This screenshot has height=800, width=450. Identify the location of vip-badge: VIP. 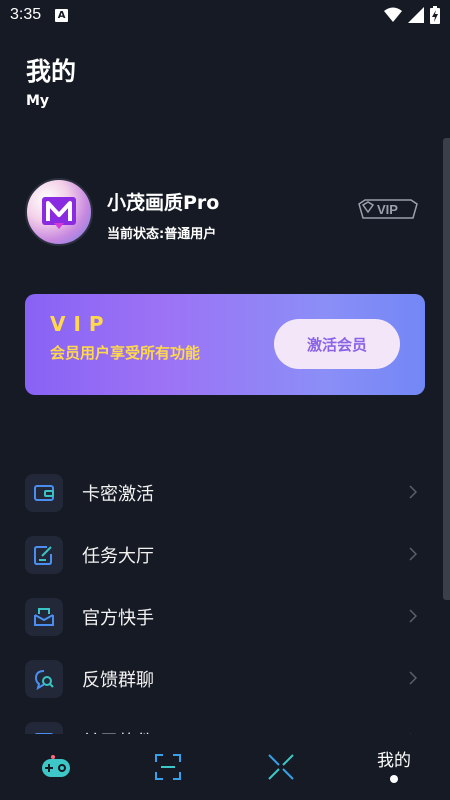
(388, 211).